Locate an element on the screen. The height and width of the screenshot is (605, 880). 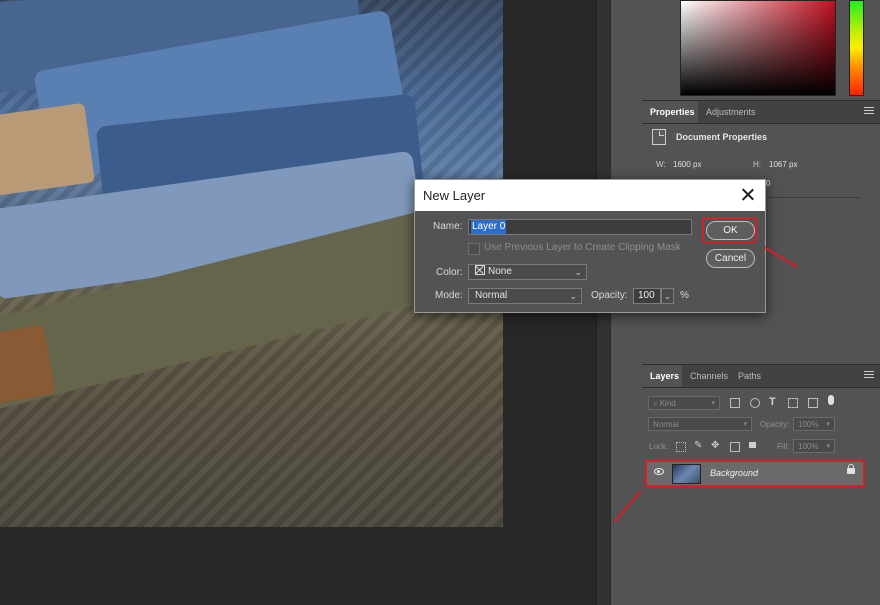
blend-mode-label: Normal is located at coordinates (666, 424).